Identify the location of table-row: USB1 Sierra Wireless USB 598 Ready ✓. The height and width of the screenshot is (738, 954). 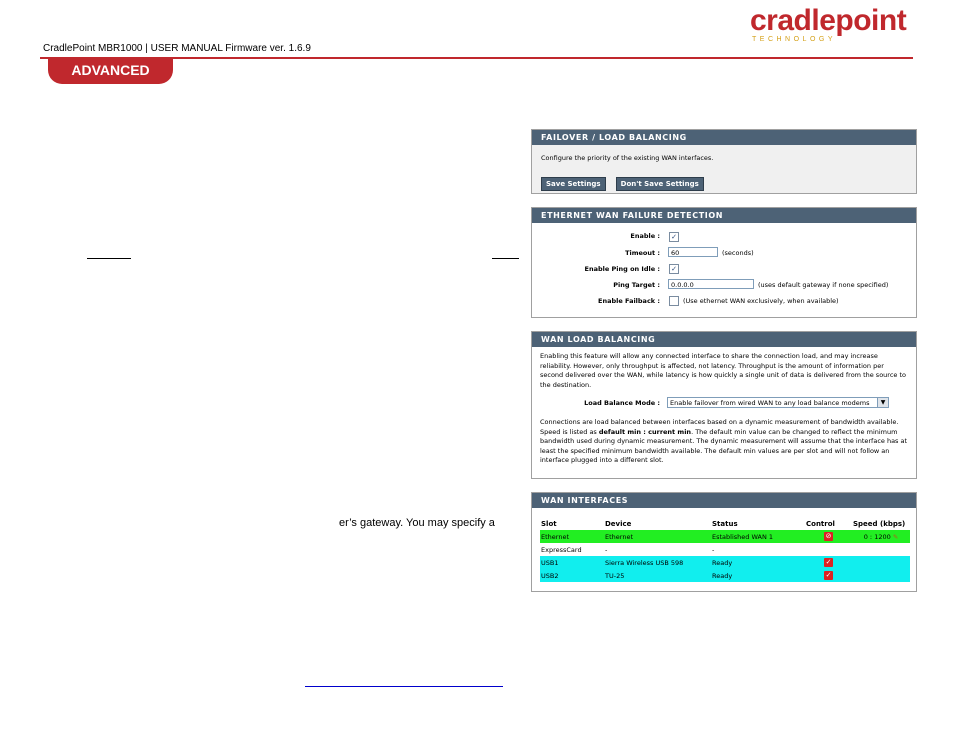
(725, 562).